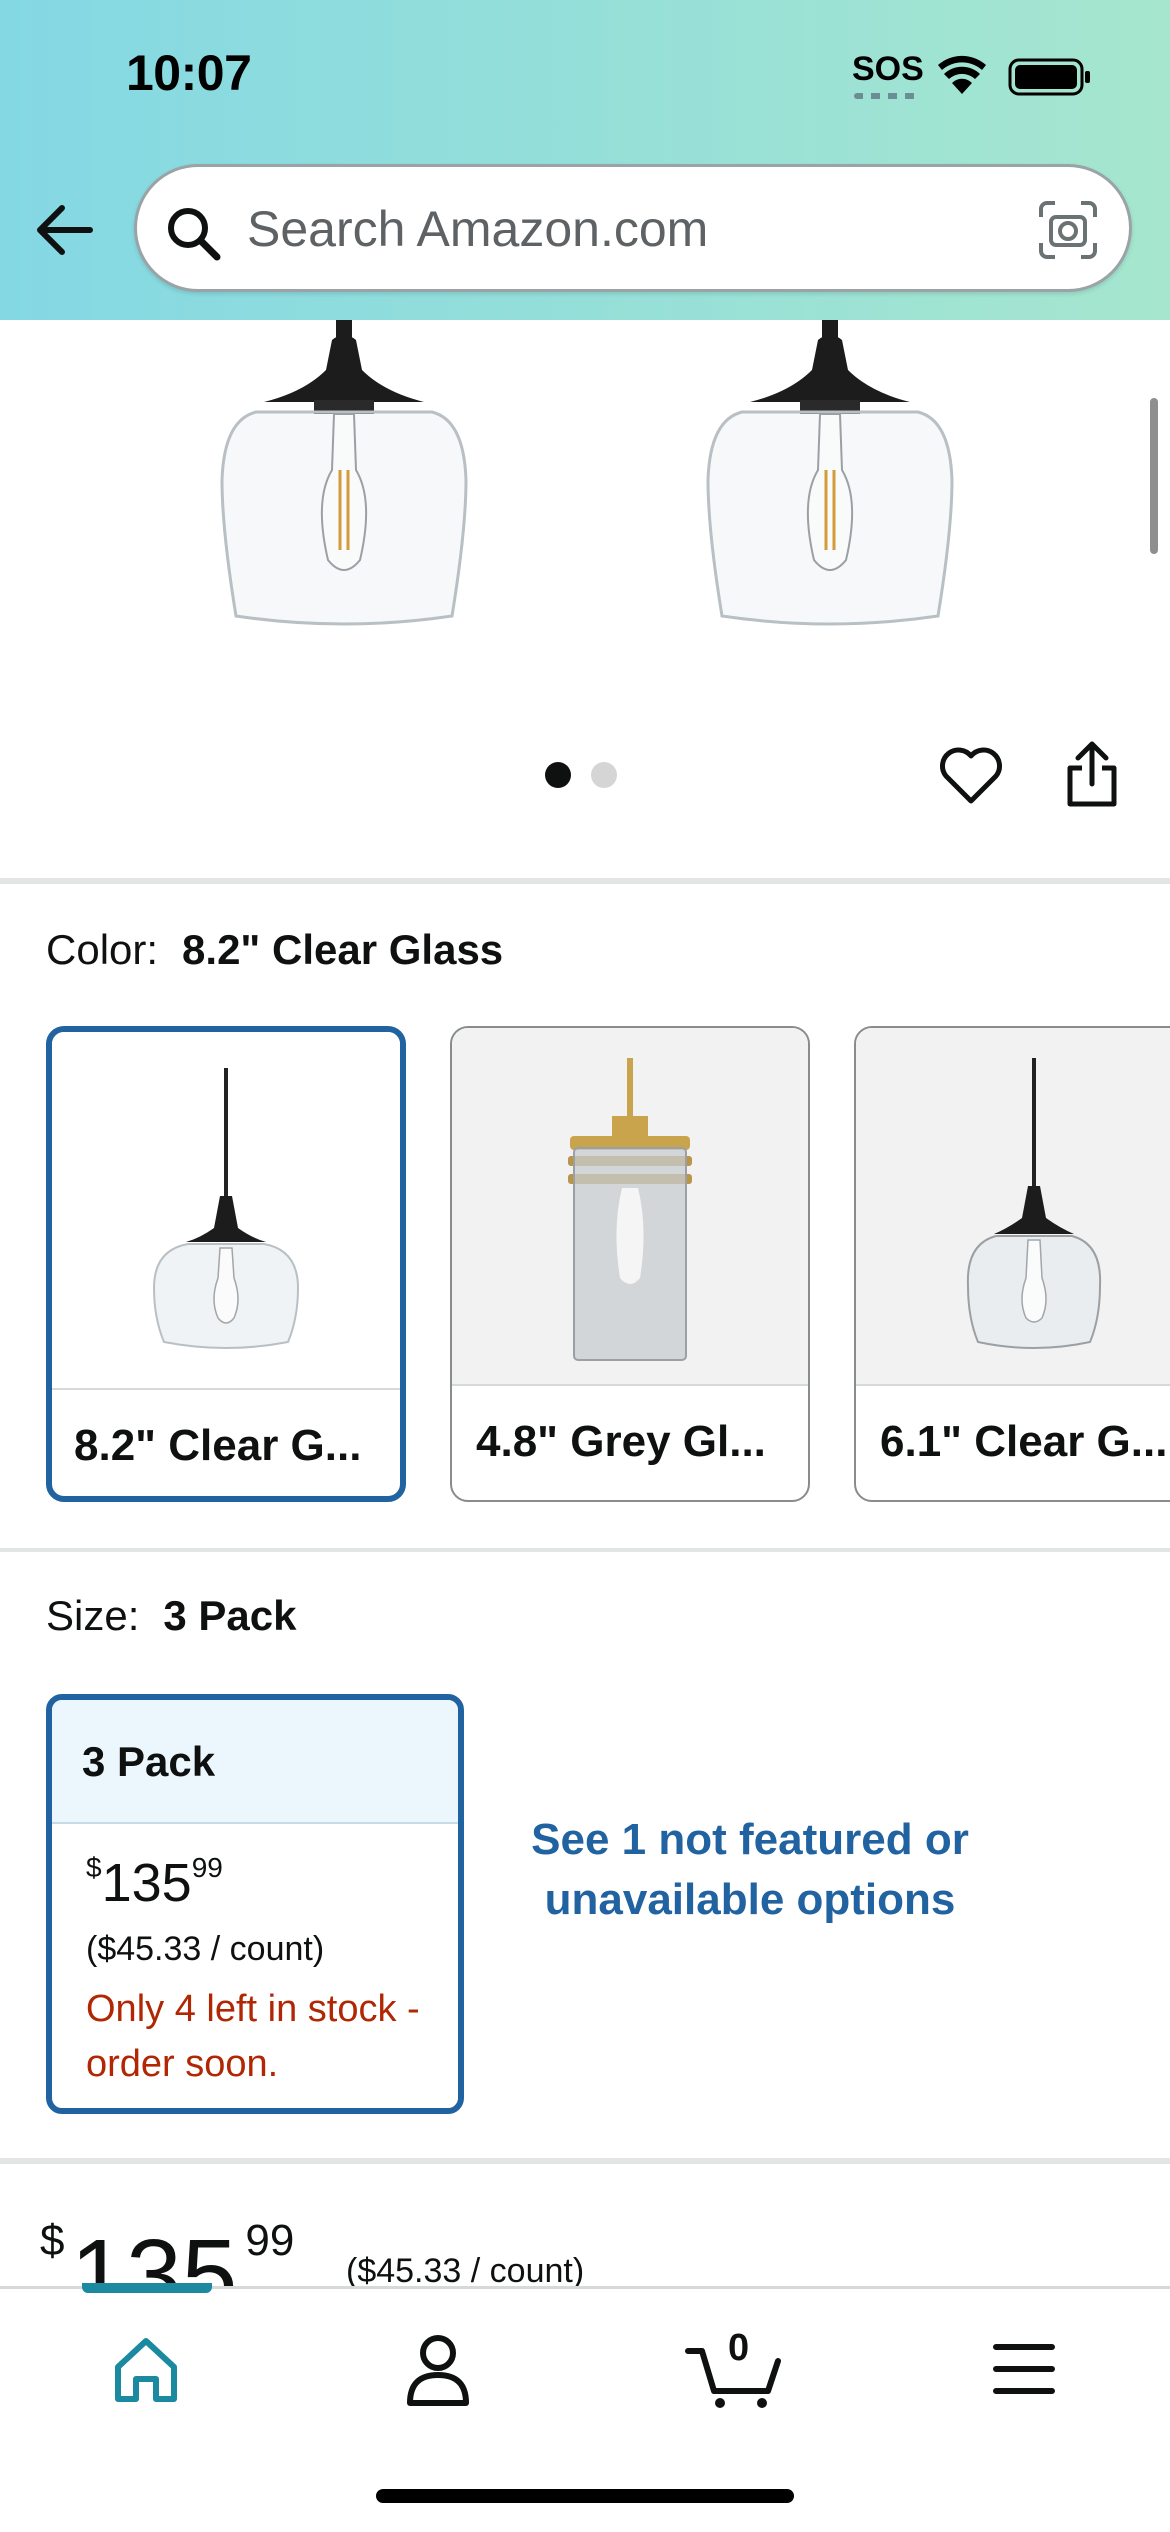 The height and width of the screenshot is (2532, 1170). Describe the element at coordinates (604, 775) in the screenshot. I see `pagination-dot` at that location.